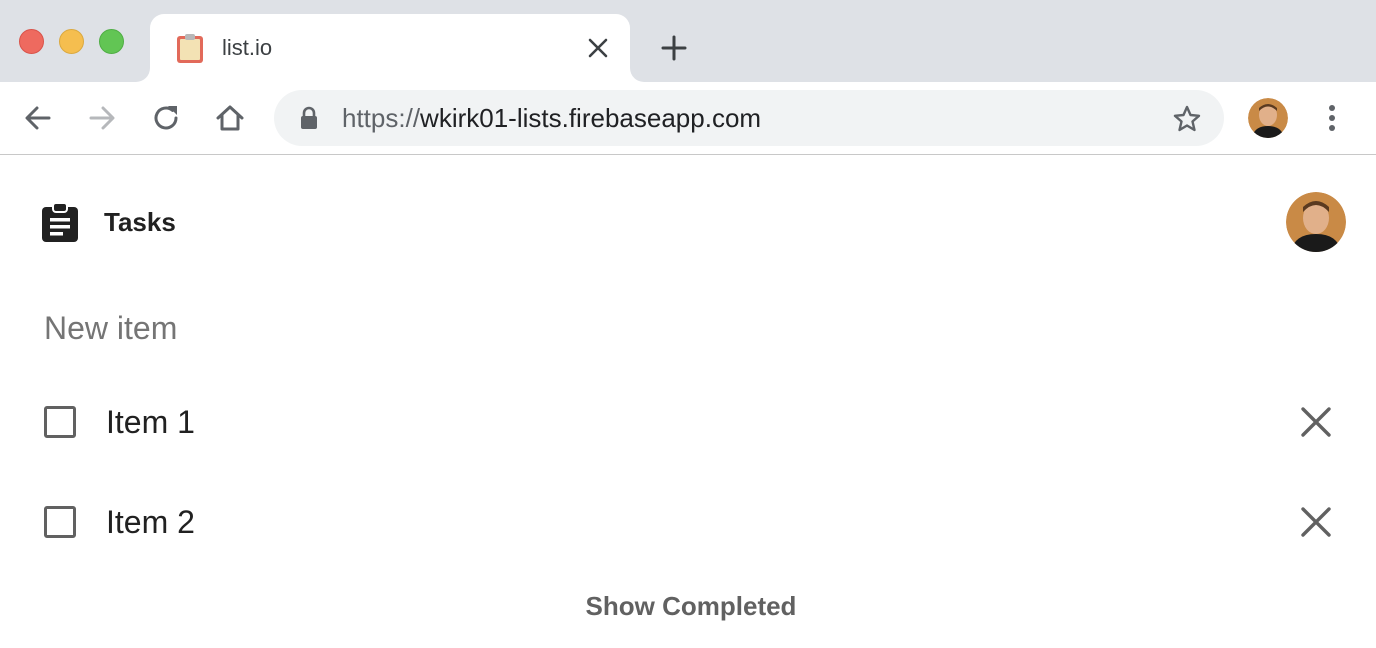 The height and width of the screenshot is (648, 1376). What do you see at coordinates (688, 522) in the screenshot?
I see `list-item: Item 2` at bounding box center [688, 522].